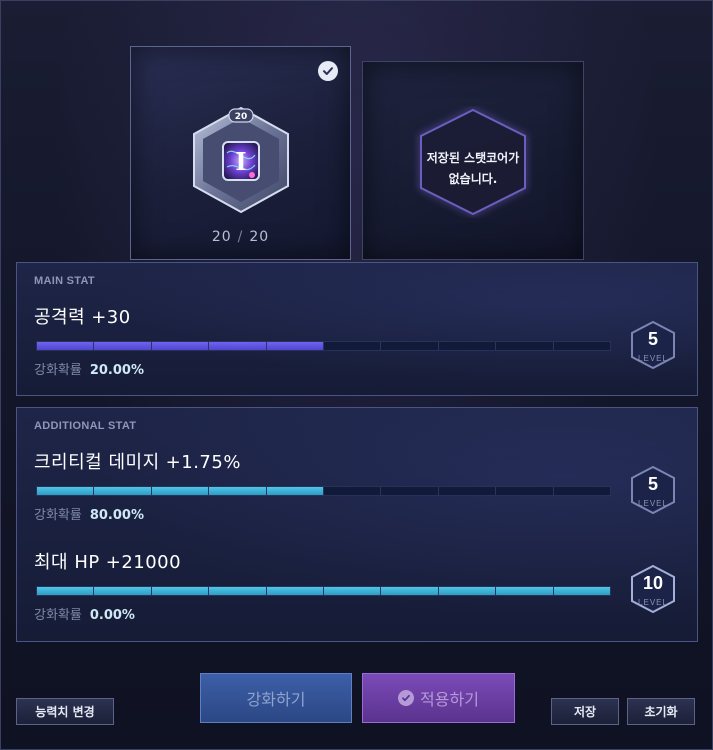 This screenshot has height=750, width=713. I want to click on enhance-chance-value: 20.00%, so click(116, 370).